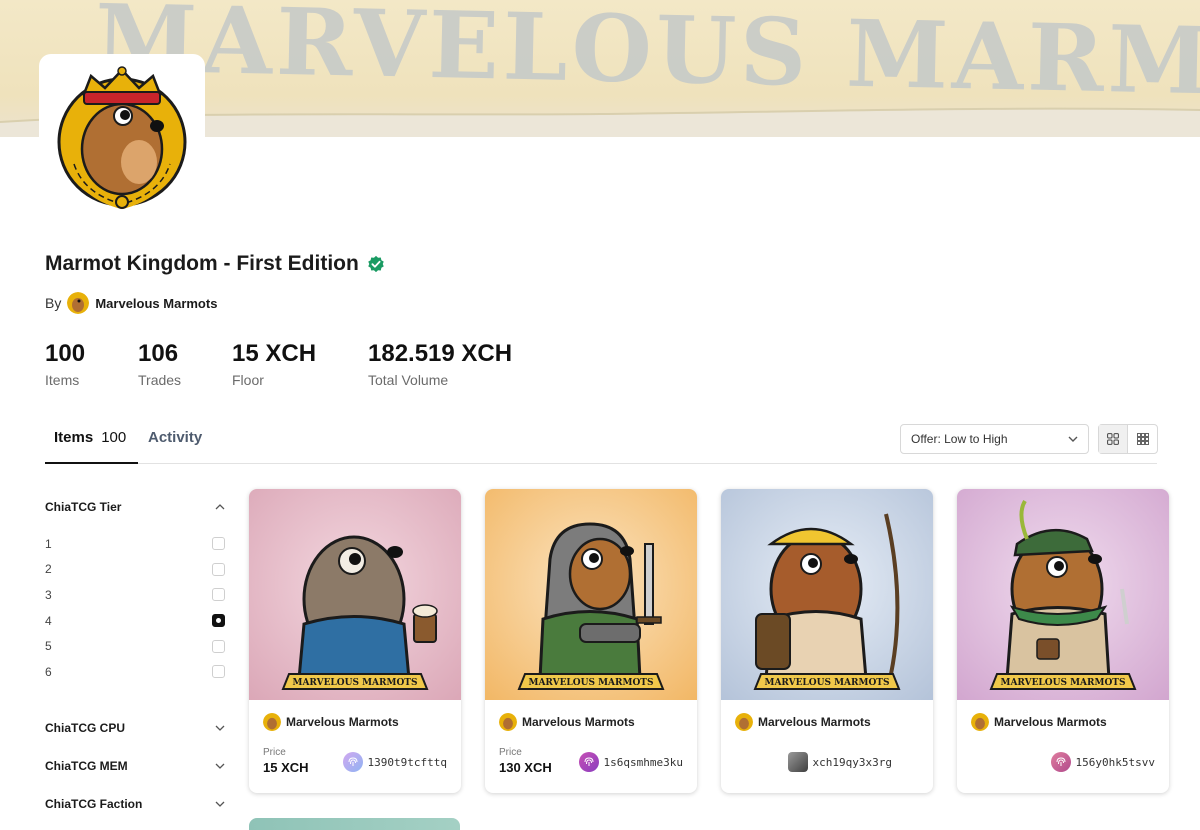 The width and height of the screenshot is (1200, 830). Describe the element at coordinates (135, 766) in the screenshot. I see `filter-mem-header: ChiaTCG MEM` at that location.